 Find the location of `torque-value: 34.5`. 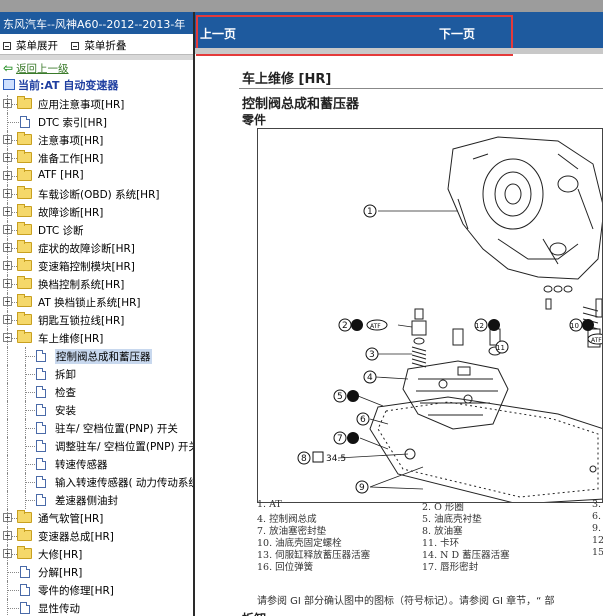

torque-value: 34.5 is located at coordinates (336, 459).